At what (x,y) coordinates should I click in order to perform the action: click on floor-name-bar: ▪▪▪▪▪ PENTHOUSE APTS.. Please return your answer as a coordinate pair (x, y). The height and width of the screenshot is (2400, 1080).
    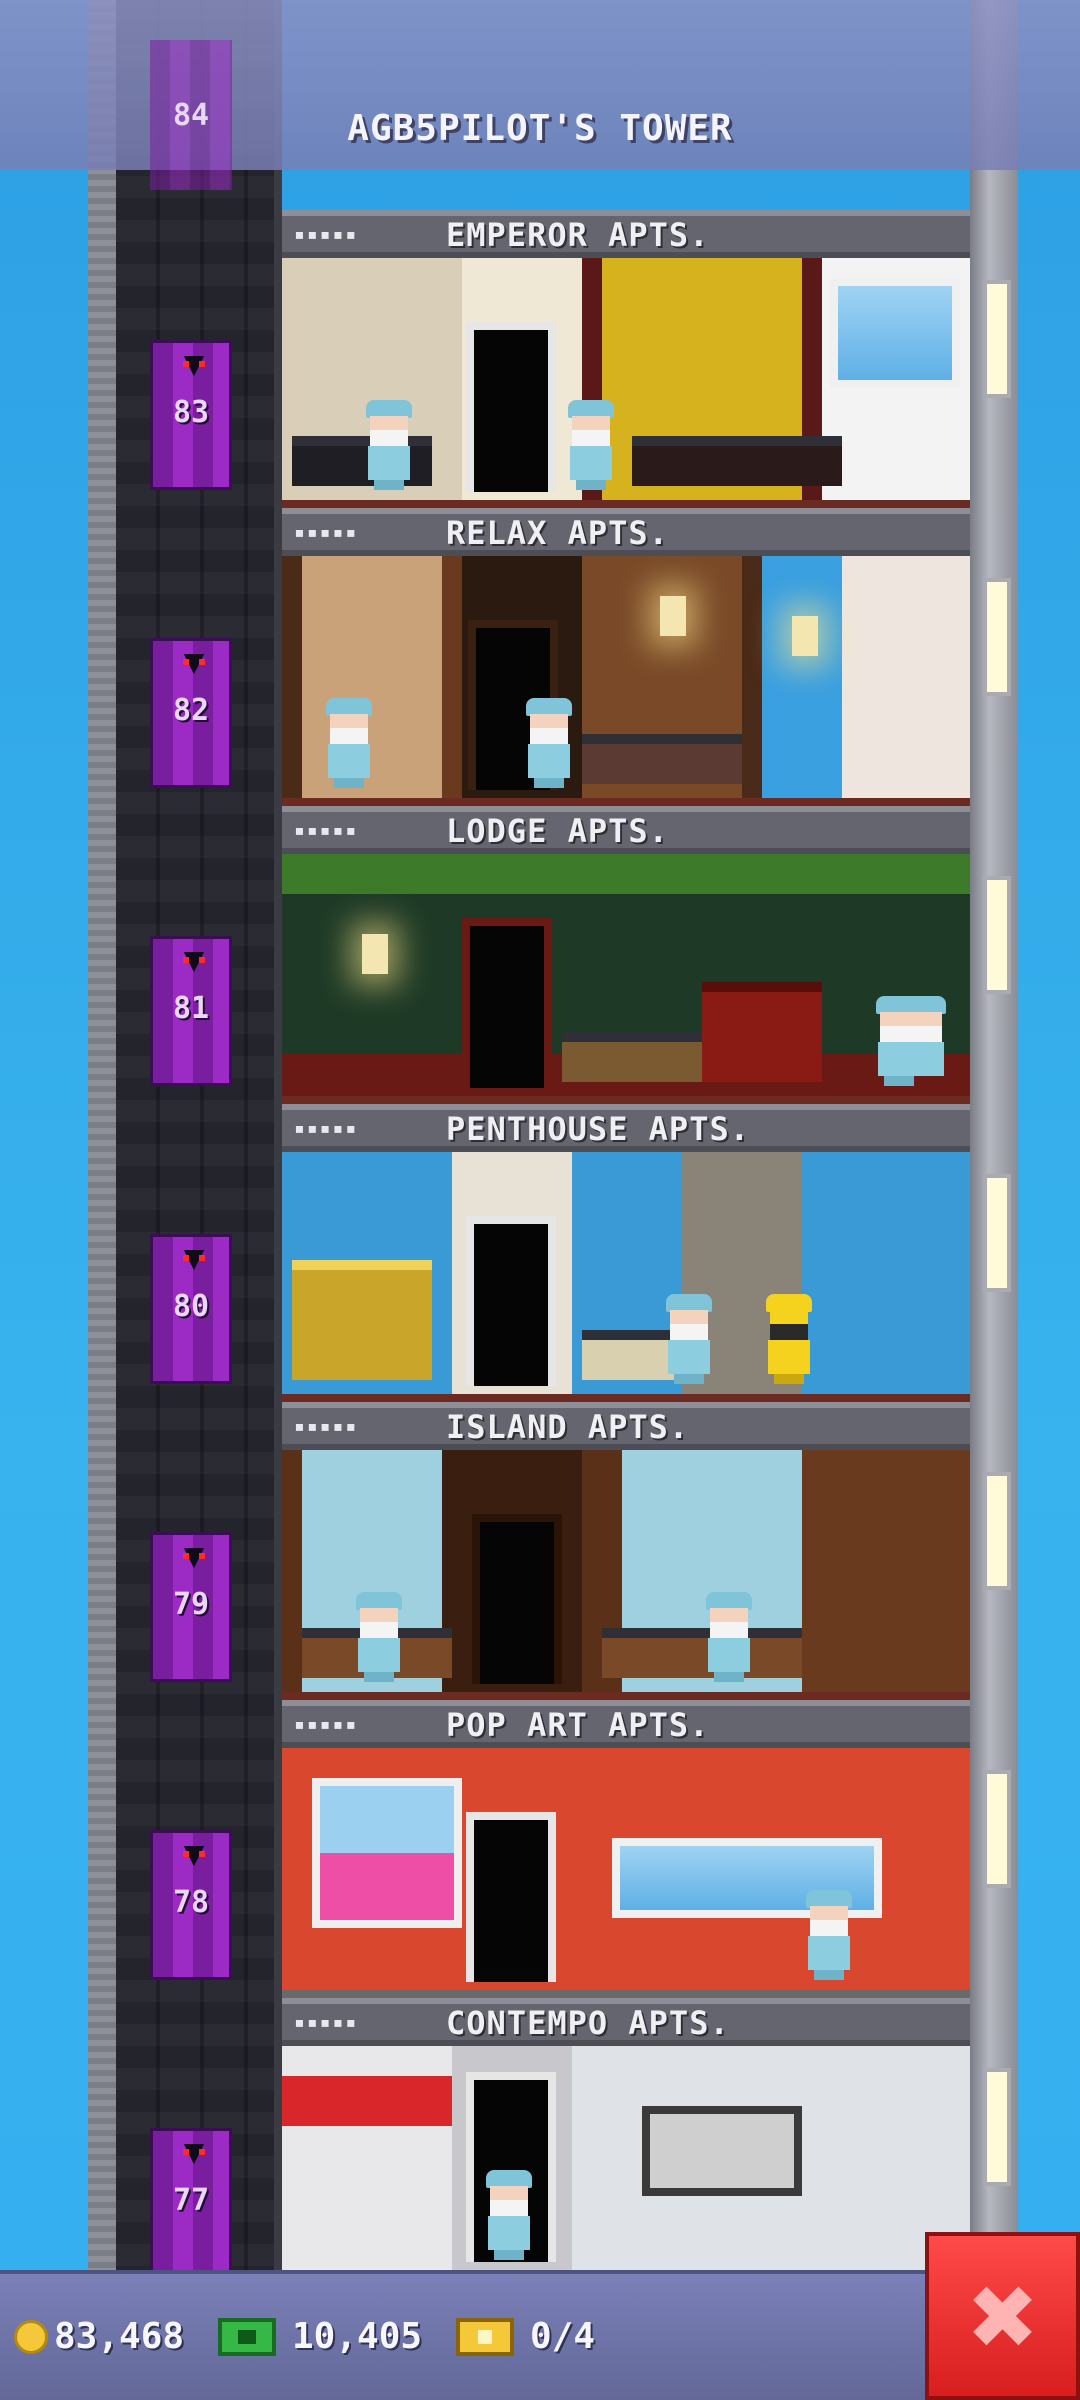
    Looking at the image, I should click on (626, 1128).